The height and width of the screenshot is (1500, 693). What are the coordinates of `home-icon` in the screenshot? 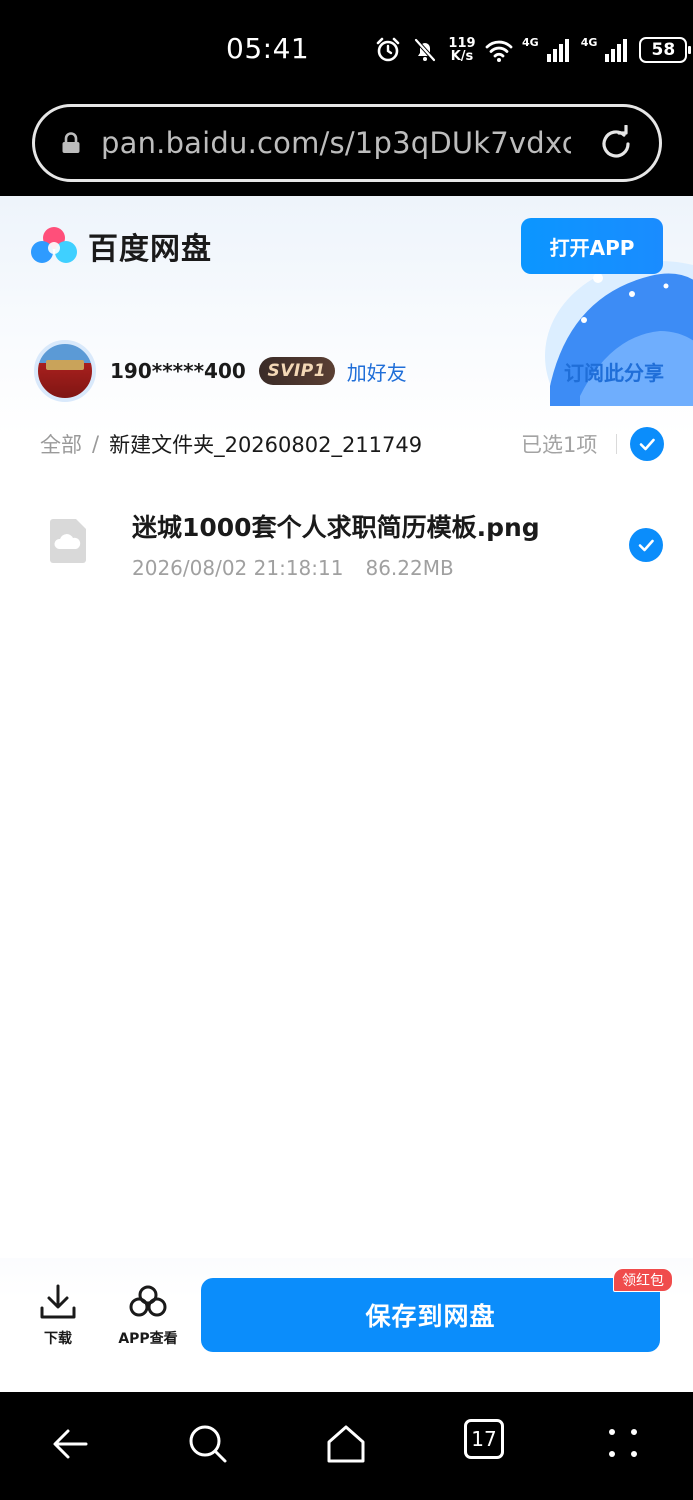 It's located at (346, 1444).